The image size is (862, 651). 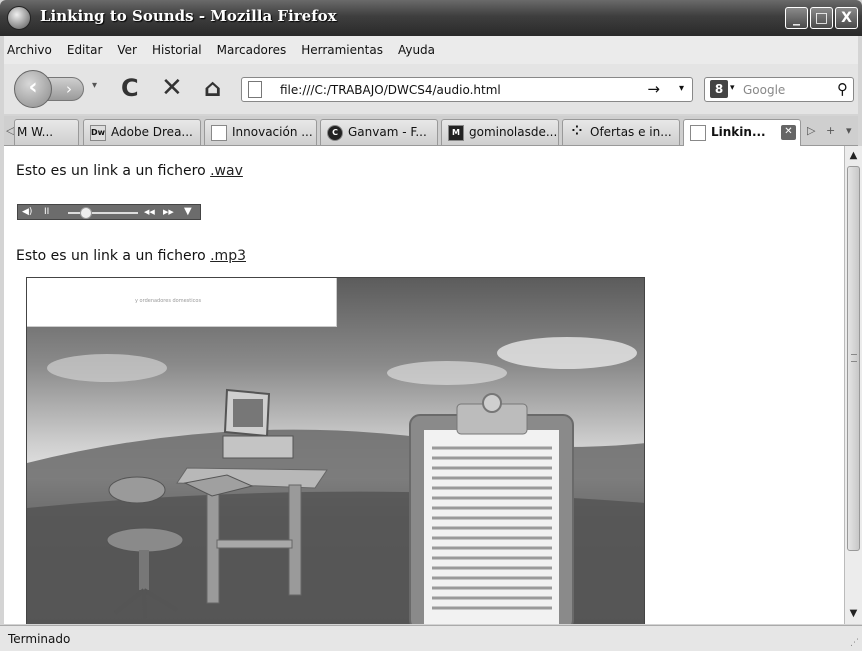 I want to click on tab-close-icon: ✕, so click(x=788, y=132).